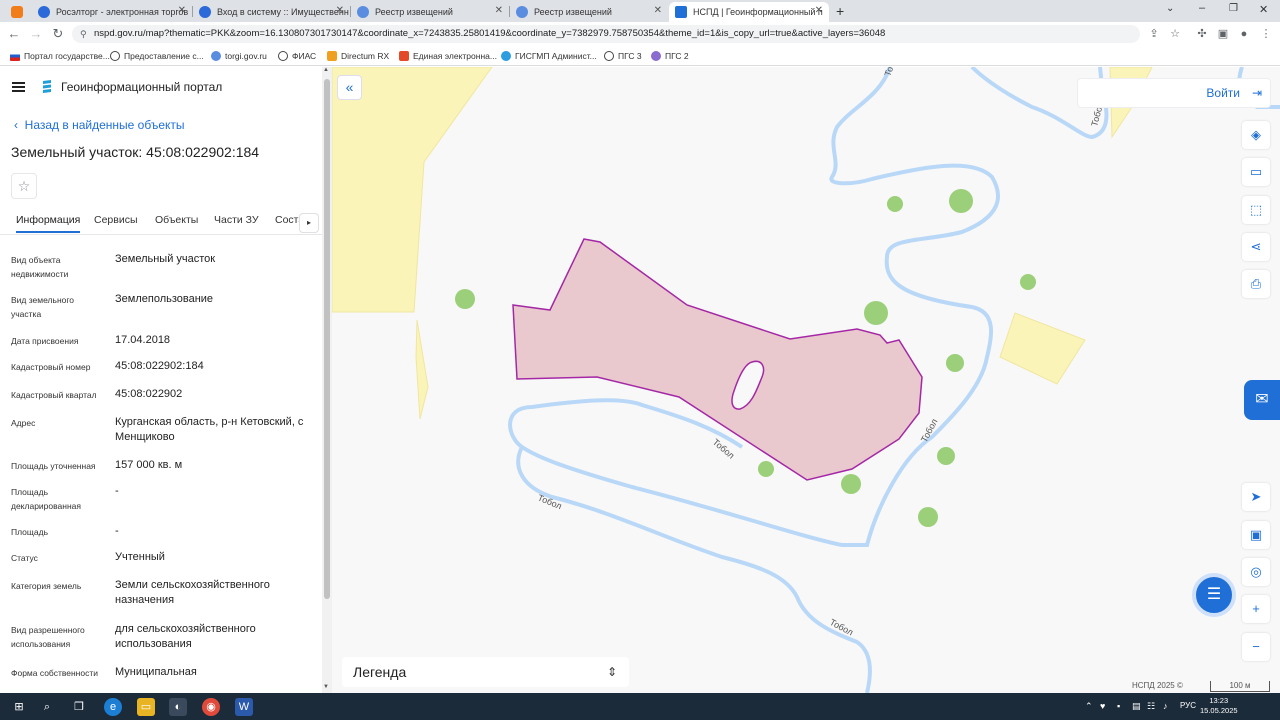  I want to click on bookmark-item: ПГС 3, so click(623, 56).